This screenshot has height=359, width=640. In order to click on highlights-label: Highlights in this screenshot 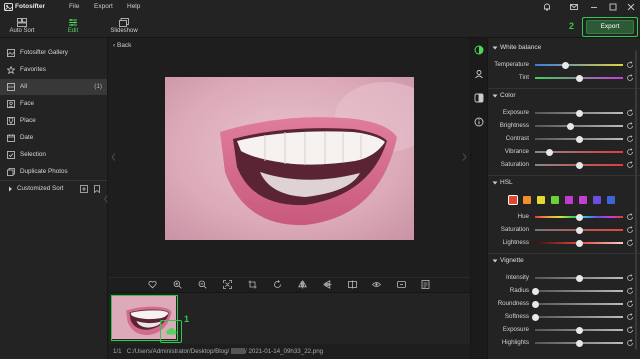, I will do `click(515, 342)`.